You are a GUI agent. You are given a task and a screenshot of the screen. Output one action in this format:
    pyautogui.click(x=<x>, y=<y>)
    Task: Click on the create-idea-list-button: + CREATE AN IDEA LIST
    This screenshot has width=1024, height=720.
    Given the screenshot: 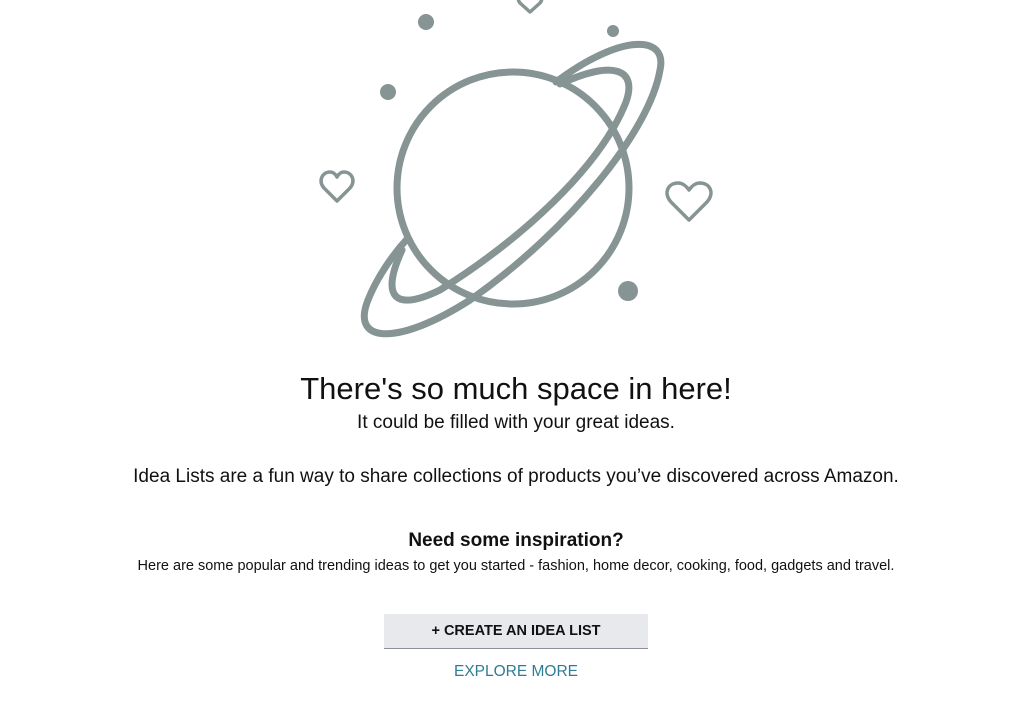 What is the action you would take?
    pyautogui.click(x=516, y=631)
    